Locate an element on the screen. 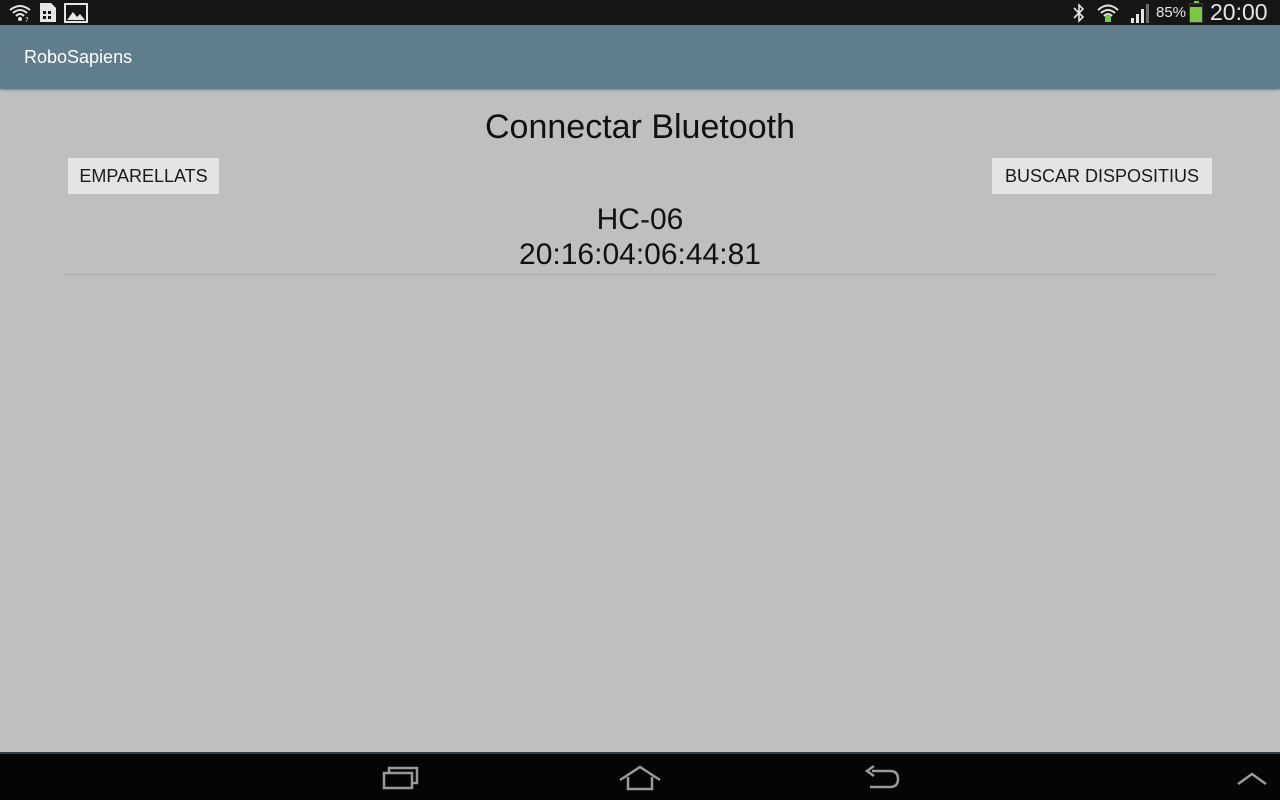  gallery-icon is located at coordinates (76, 12).